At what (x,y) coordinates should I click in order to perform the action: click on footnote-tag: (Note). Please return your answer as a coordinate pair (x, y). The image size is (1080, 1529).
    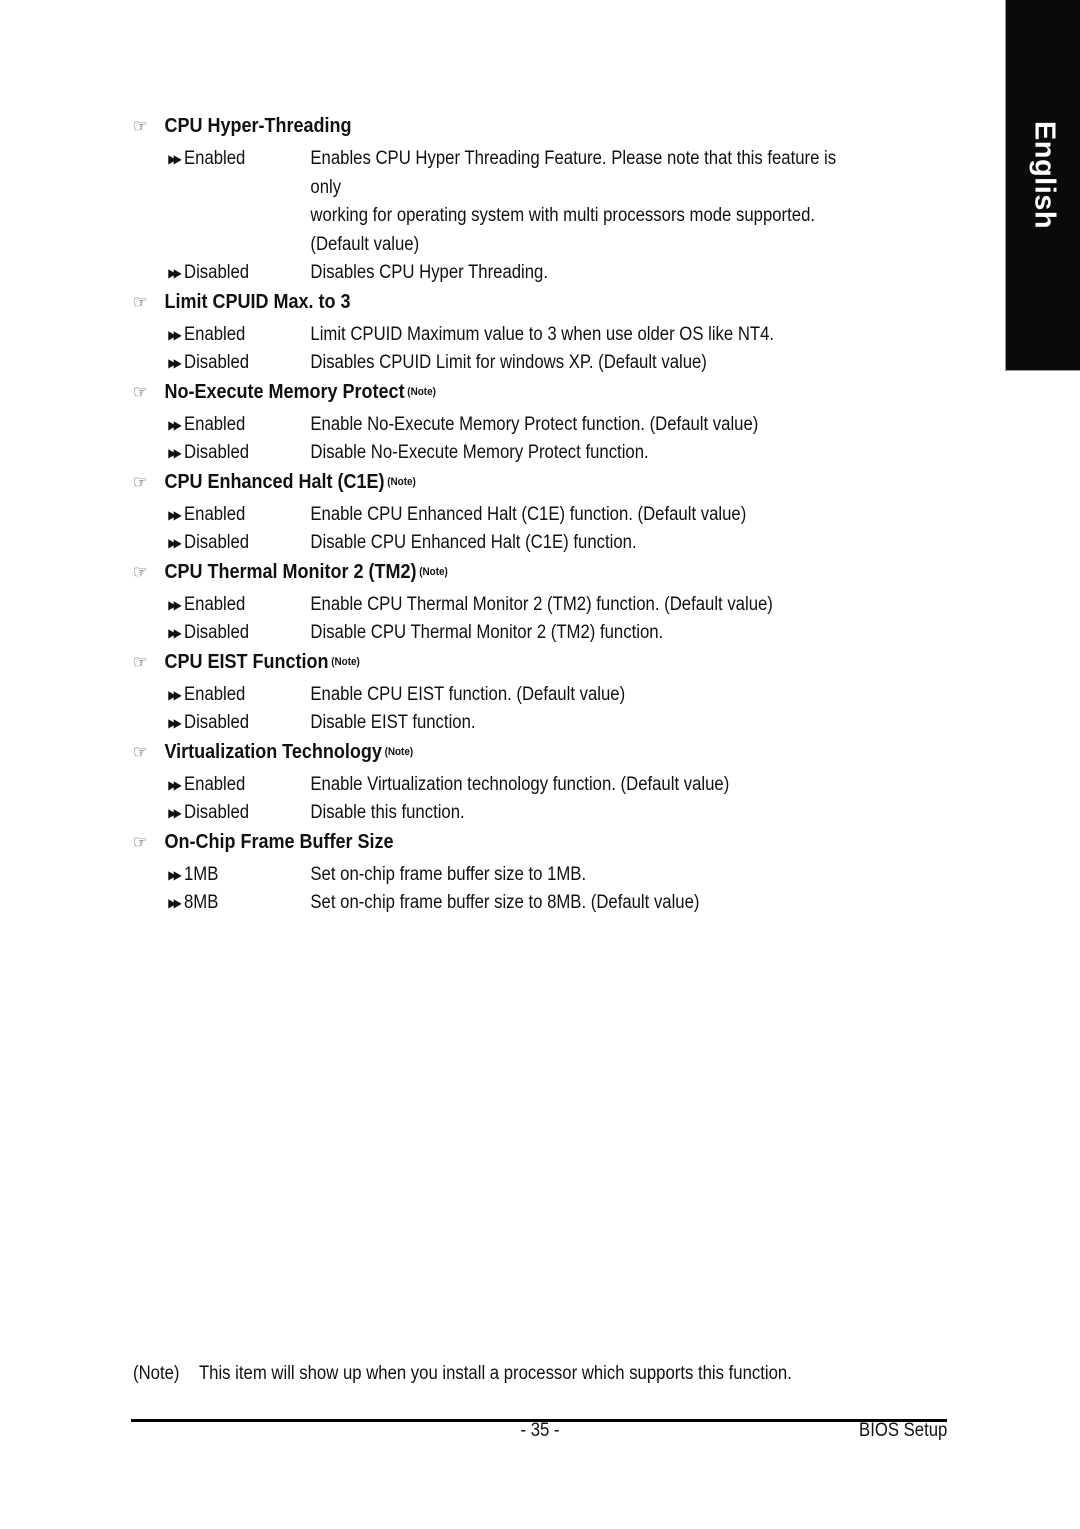
    Looking at the image, I should click on (156, 1373).